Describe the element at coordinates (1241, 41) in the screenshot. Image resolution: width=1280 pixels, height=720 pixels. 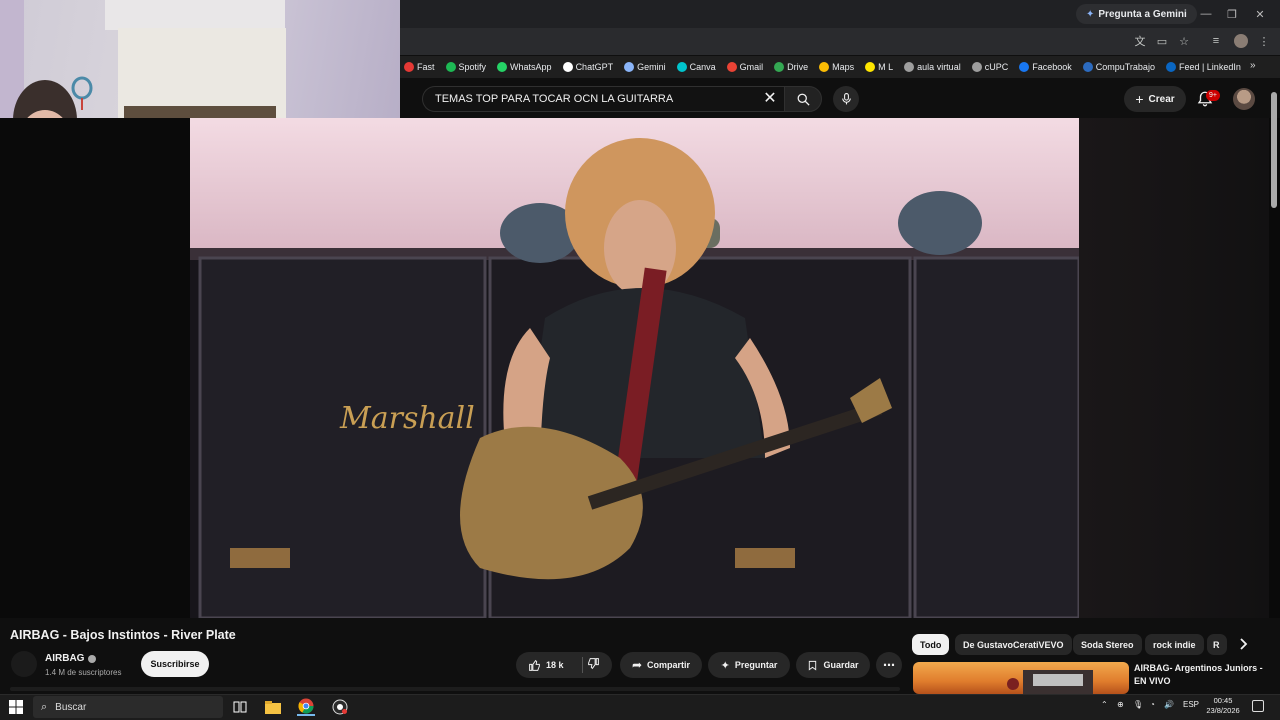
I see `browser-profile-avatar` at that location.